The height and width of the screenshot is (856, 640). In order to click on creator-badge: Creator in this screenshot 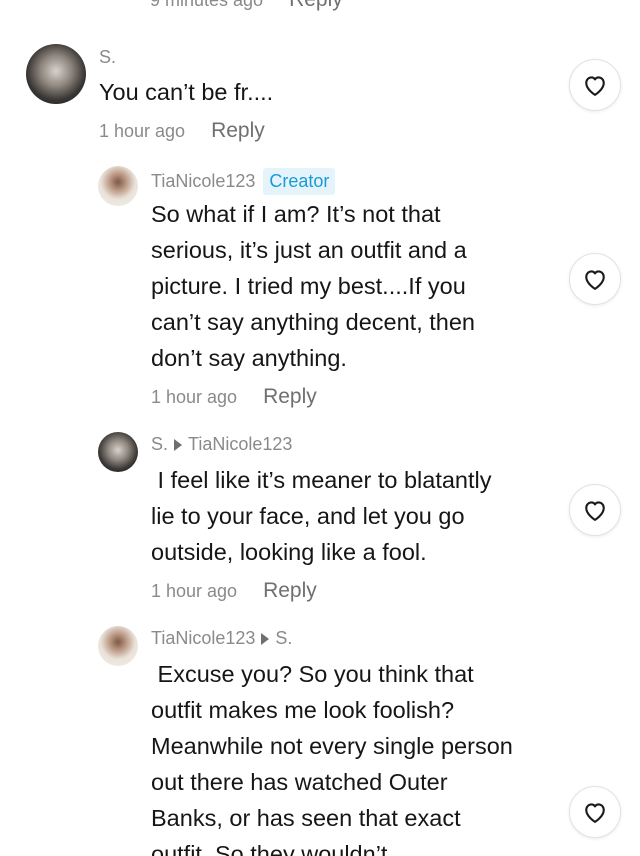, I will do `click(299, 181)`.